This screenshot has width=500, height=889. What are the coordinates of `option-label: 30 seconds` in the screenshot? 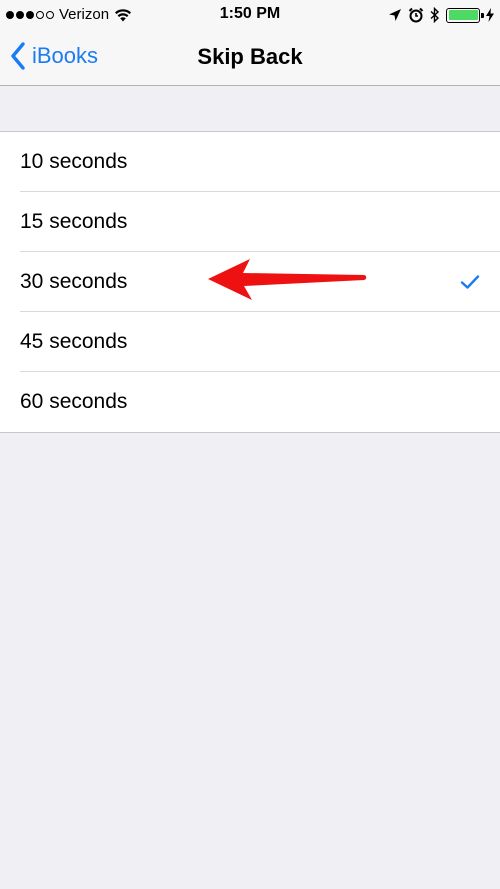 It's located at (74, 281).